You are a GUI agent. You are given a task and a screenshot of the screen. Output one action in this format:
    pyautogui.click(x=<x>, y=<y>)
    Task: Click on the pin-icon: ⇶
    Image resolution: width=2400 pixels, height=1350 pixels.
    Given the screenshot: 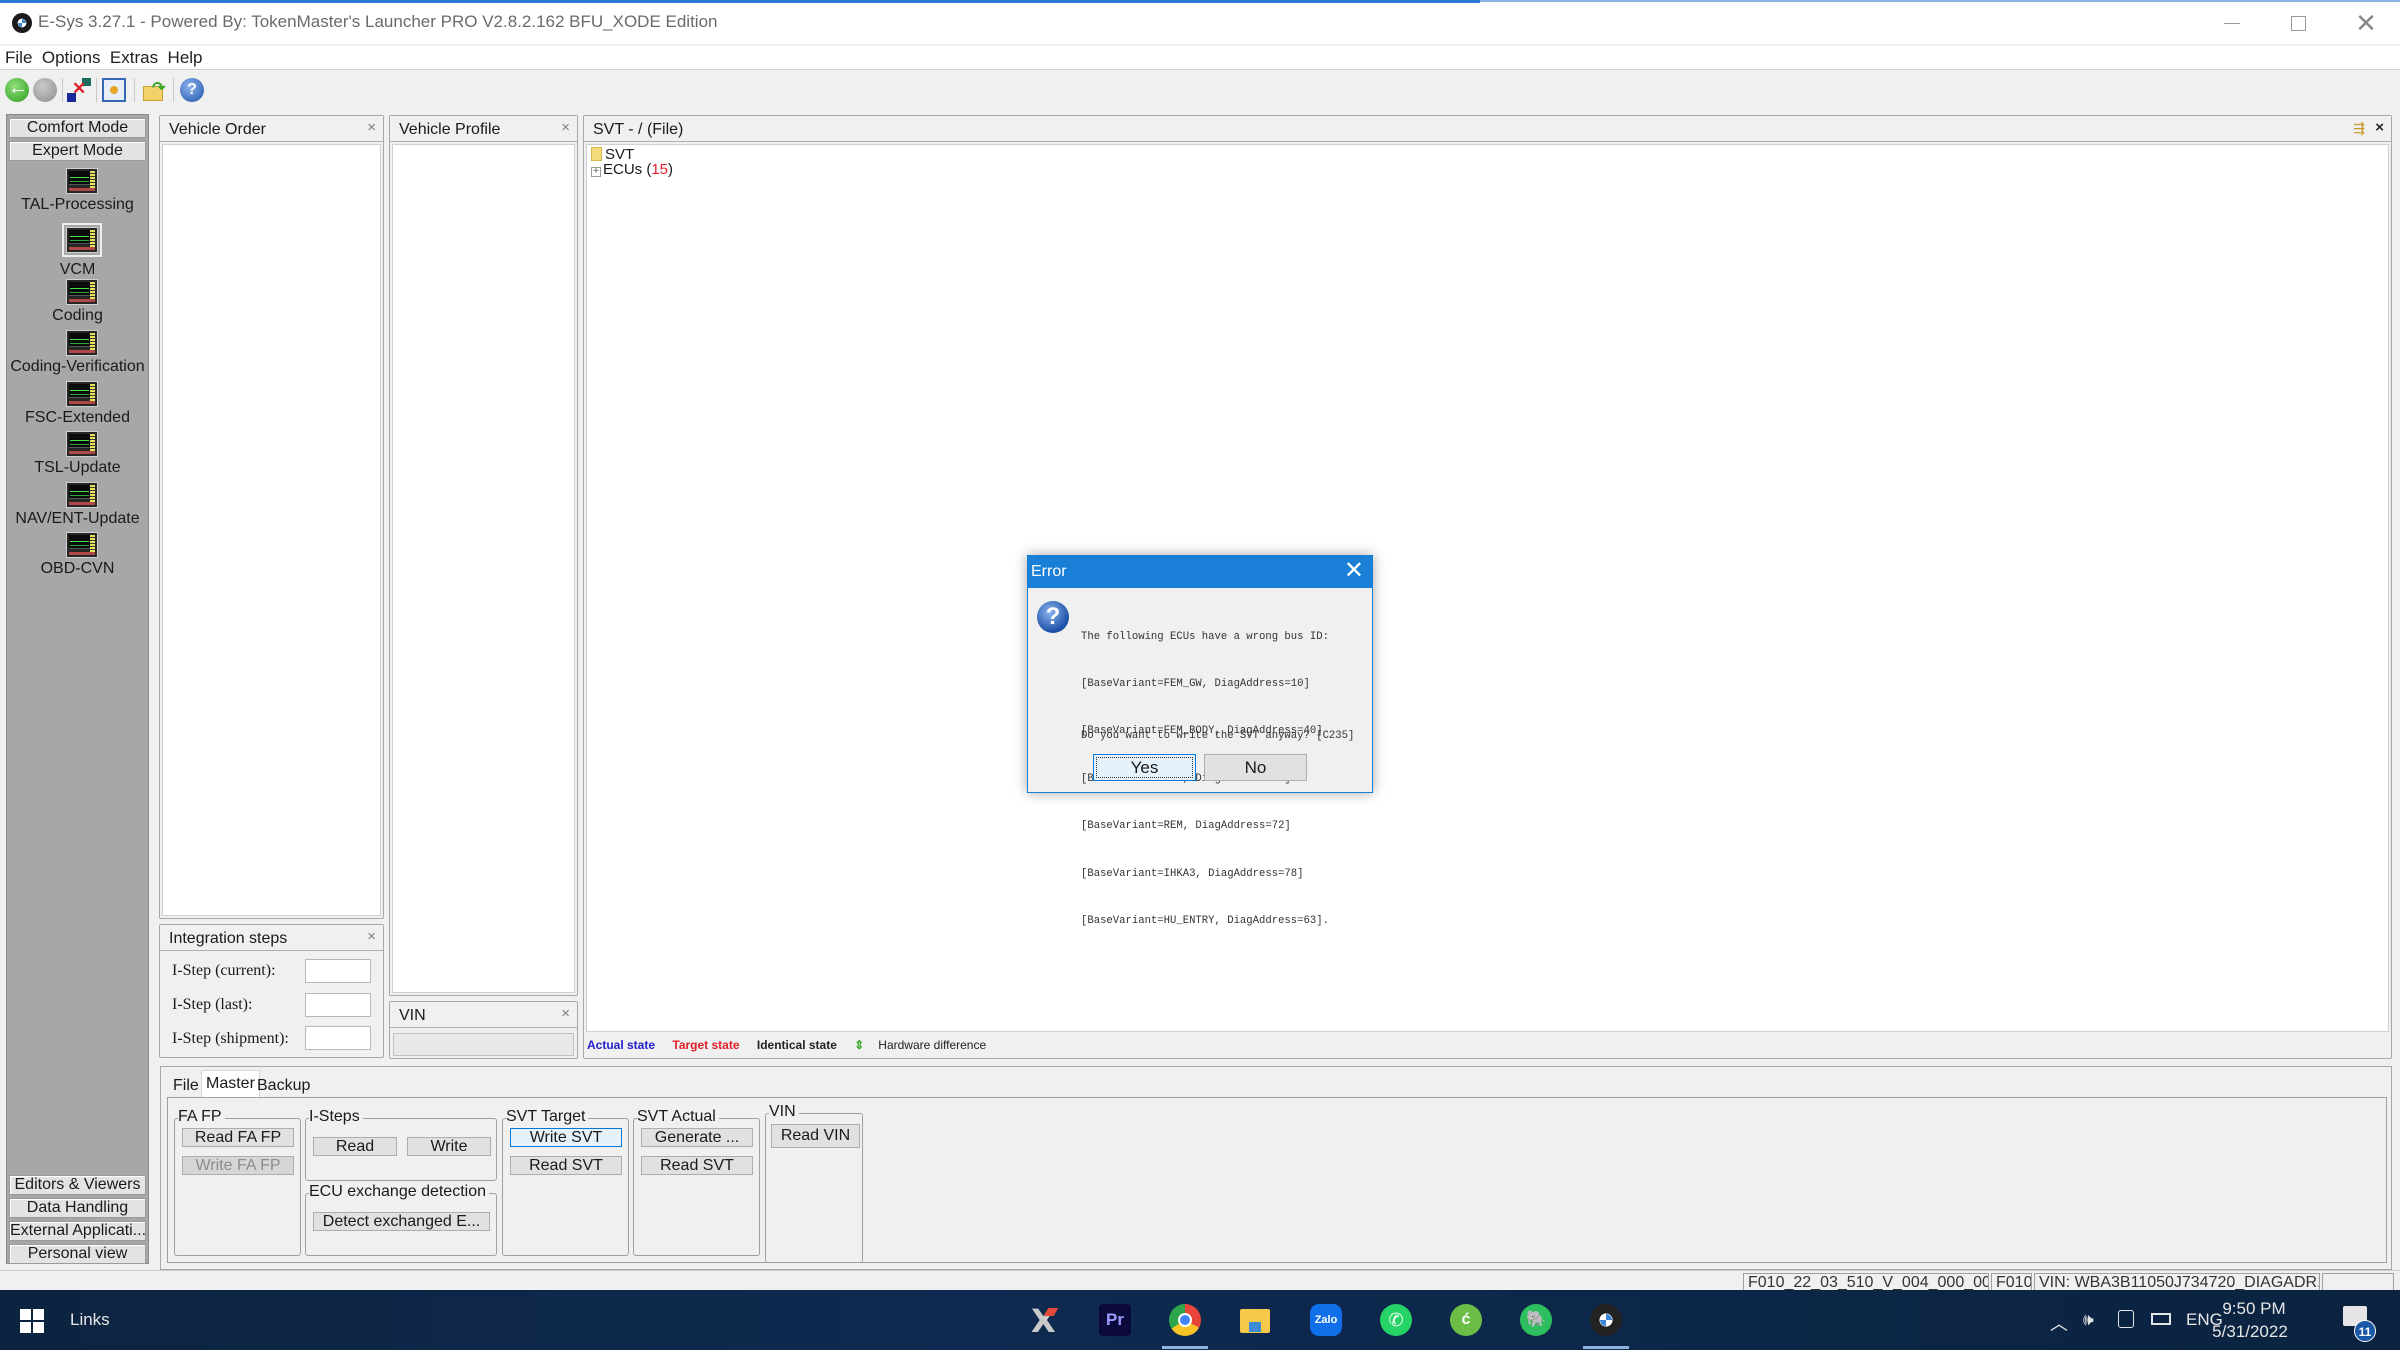 What is the action you would take?
    pyautogui.click(x=2359, y=128)
    